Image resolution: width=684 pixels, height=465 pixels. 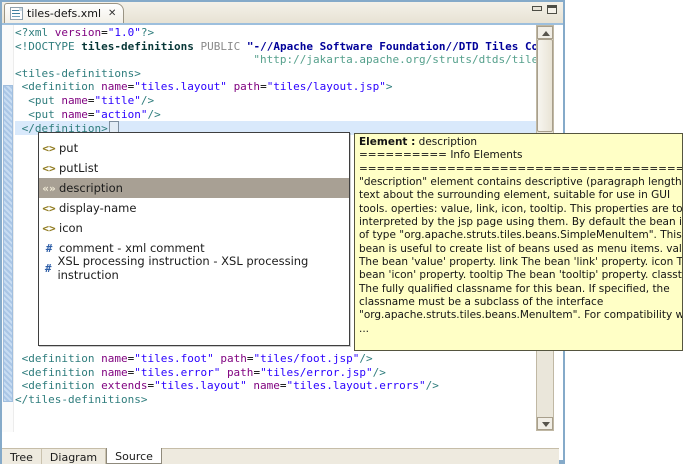 I want to click on code-token: tiles-definitions, so click(x=137, y=46).